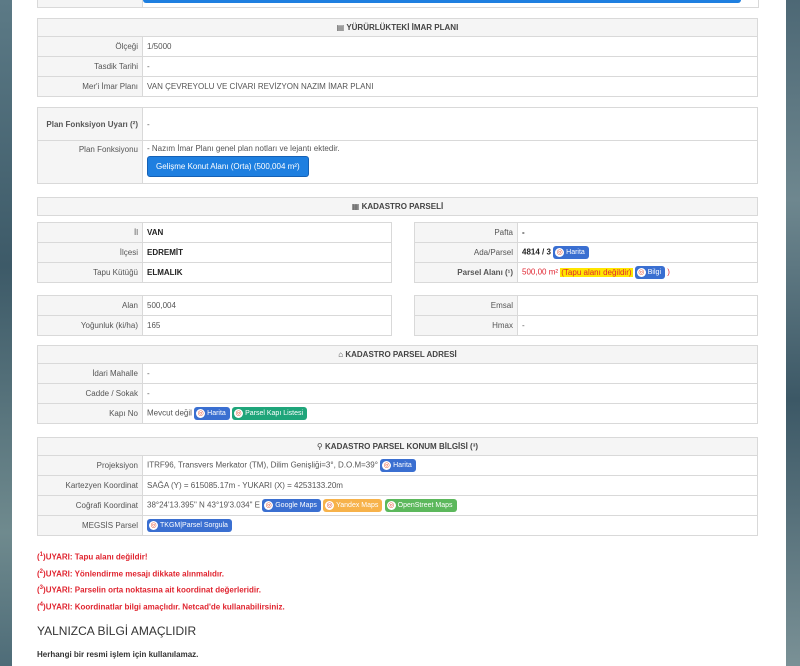 This screenshot has width=800, height=666. I want to click on plan-uyari-label: Plan Fonksiyon Uyarı (²), so click(90, 124).